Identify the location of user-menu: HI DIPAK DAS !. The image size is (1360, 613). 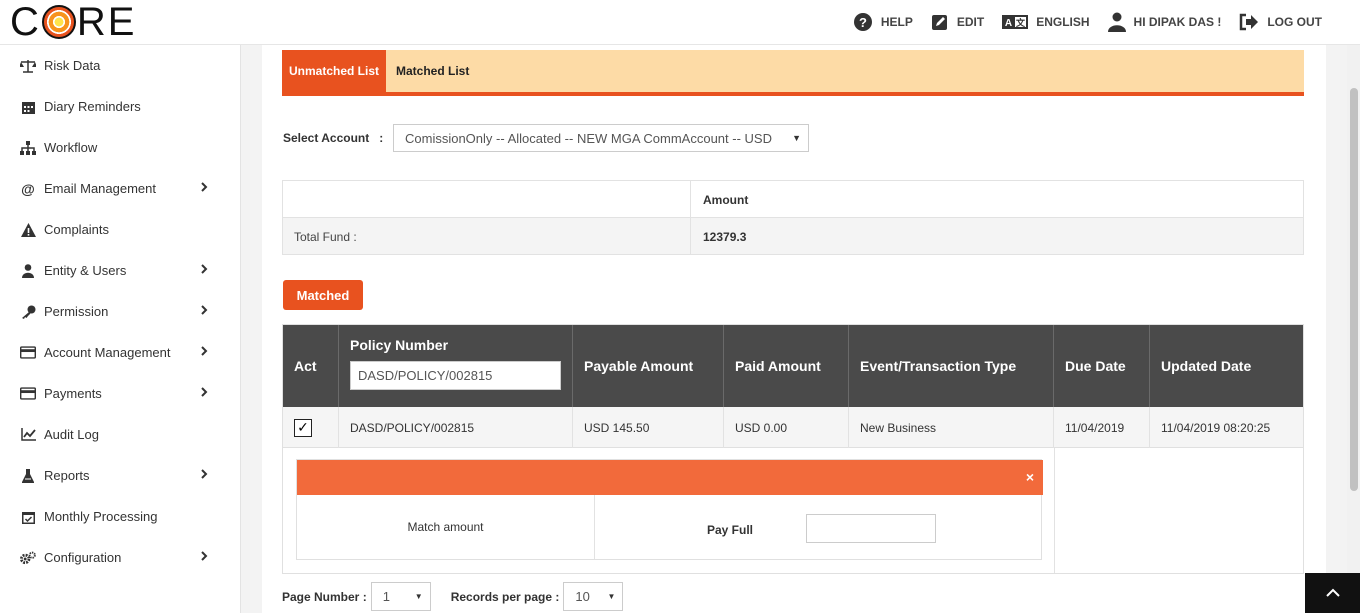
(1164, 22).